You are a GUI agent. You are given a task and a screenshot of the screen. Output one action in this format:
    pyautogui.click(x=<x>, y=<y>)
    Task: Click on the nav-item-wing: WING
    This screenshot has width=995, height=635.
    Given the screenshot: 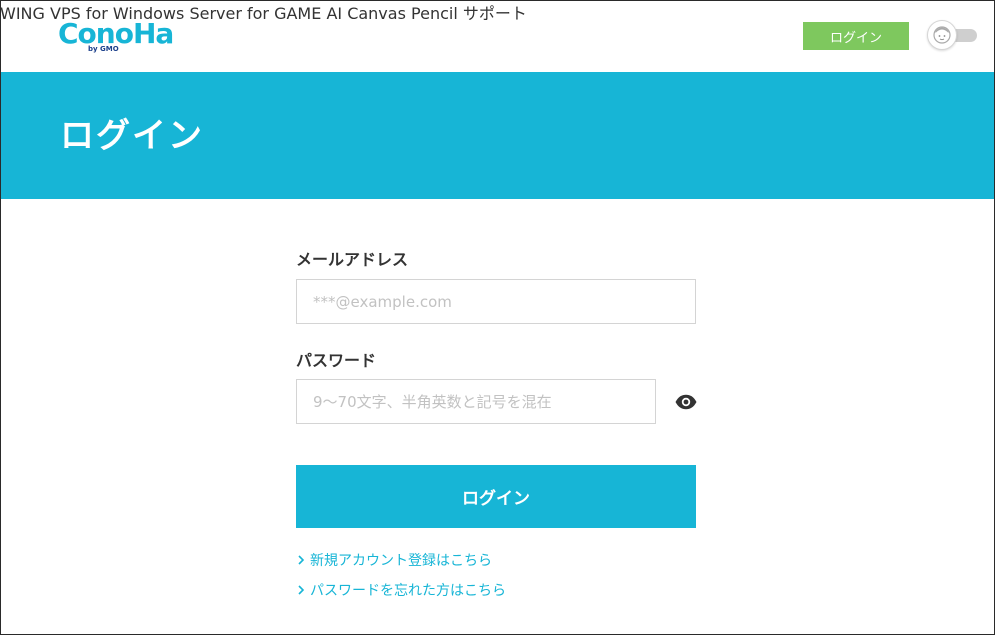 What is the action you would take?
    pyautogui.click(x=22, y=13)
    